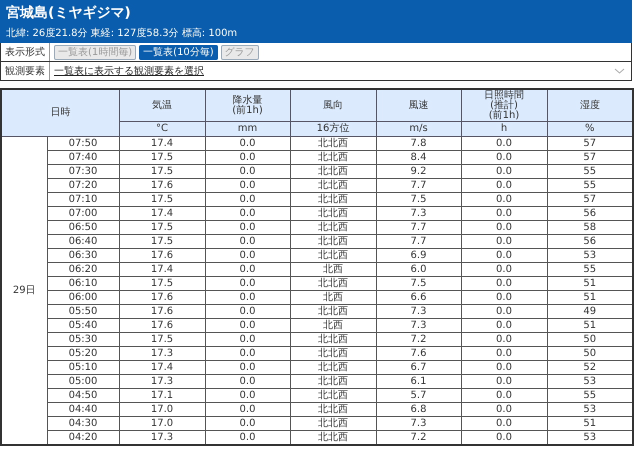 The height and width of the screenshot is (449, 640). I want to click on table-cell: 06:40, so click(83, 242).